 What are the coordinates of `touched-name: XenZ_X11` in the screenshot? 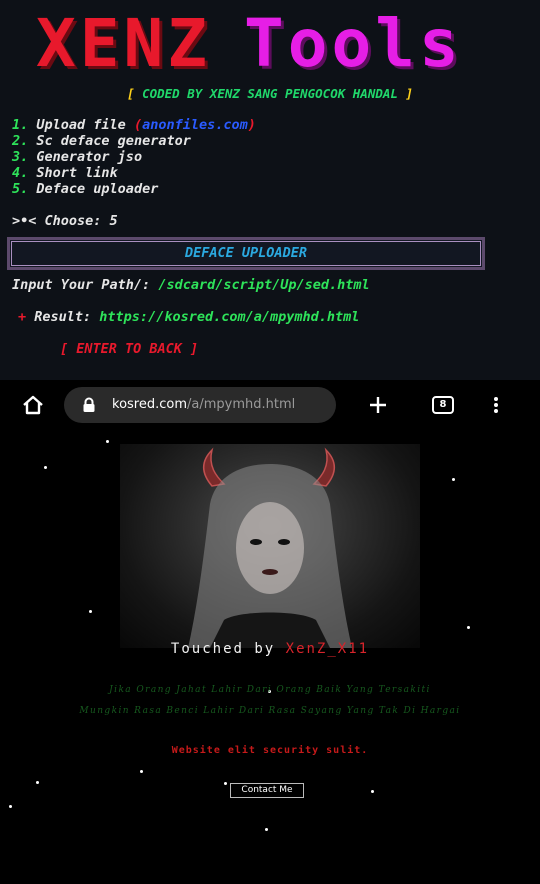 It's located at (327, 649).